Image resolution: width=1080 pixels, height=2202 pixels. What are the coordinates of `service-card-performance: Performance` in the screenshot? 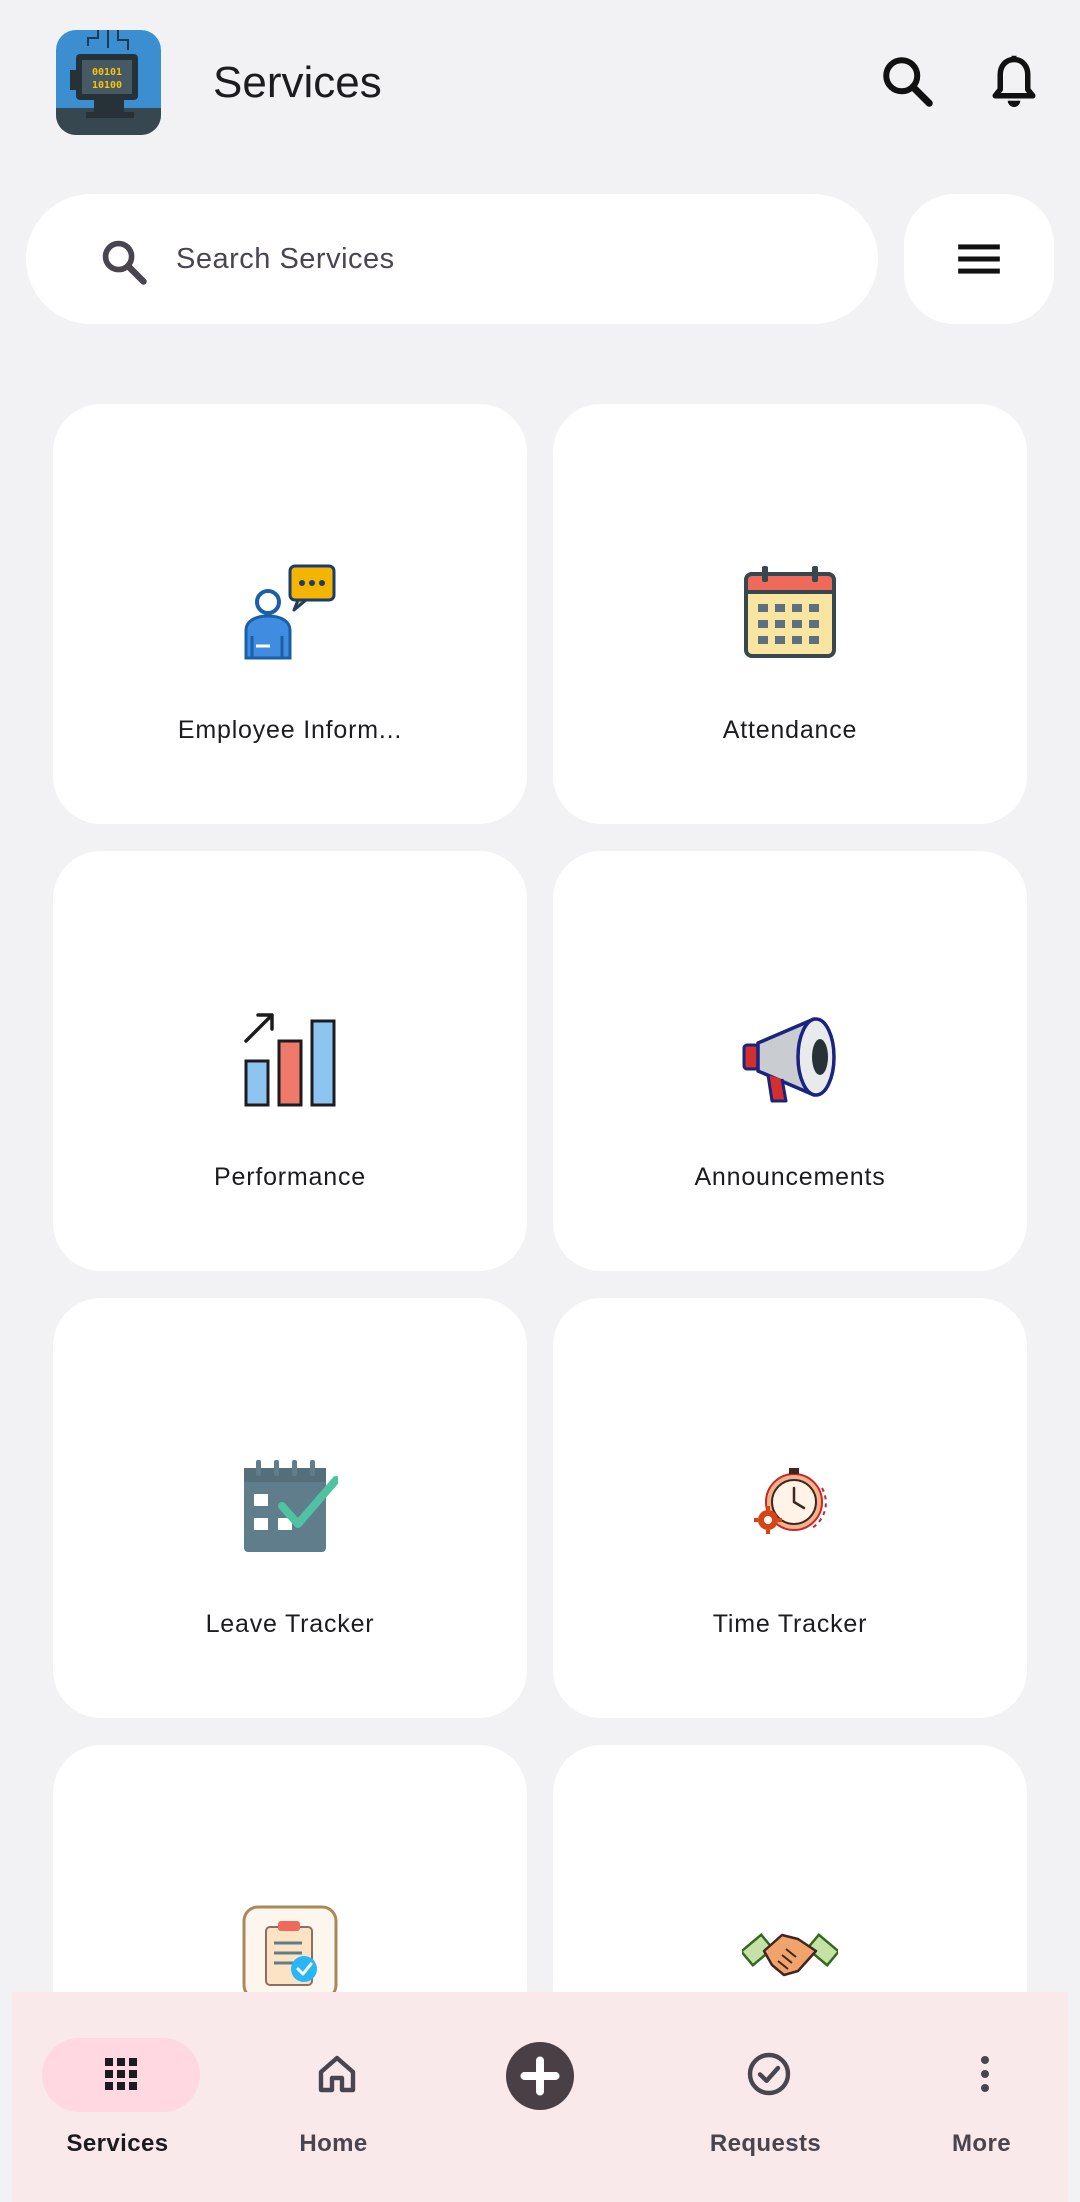 It's located at (290, 1061).